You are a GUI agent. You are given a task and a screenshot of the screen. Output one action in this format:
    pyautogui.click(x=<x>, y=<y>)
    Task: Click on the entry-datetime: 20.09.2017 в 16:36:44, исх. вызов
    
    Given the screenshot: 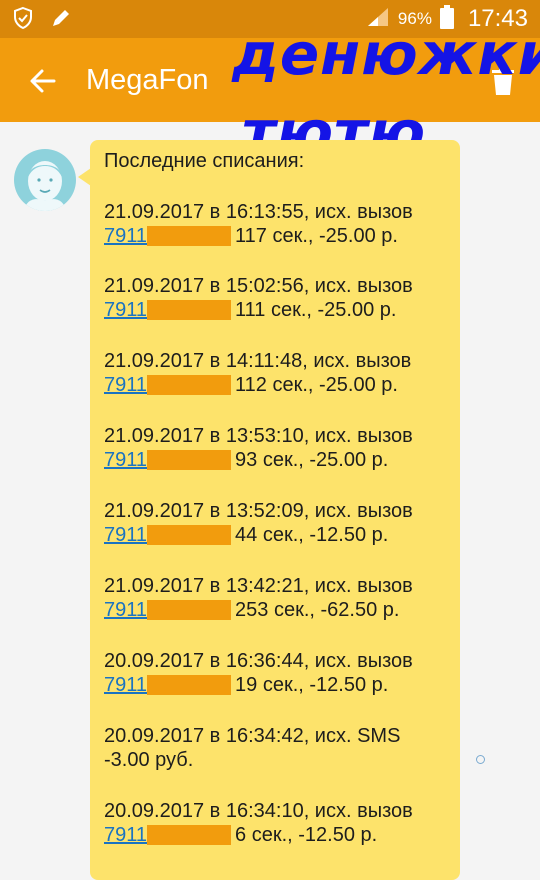 What is the action you would take?
    pyautogui.click(x=258, y=661)
    